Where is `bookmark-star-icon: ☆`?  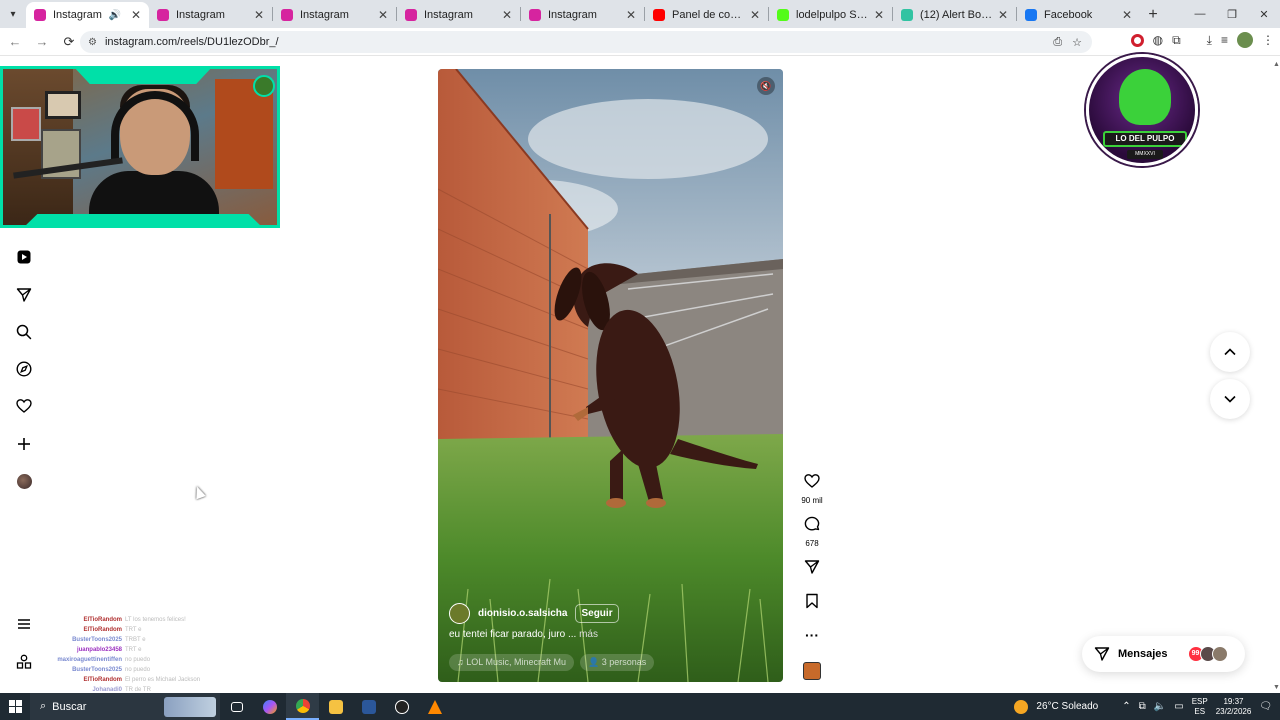
bookmark-star-icon: ☆ is located at coordinates (1077, 42).